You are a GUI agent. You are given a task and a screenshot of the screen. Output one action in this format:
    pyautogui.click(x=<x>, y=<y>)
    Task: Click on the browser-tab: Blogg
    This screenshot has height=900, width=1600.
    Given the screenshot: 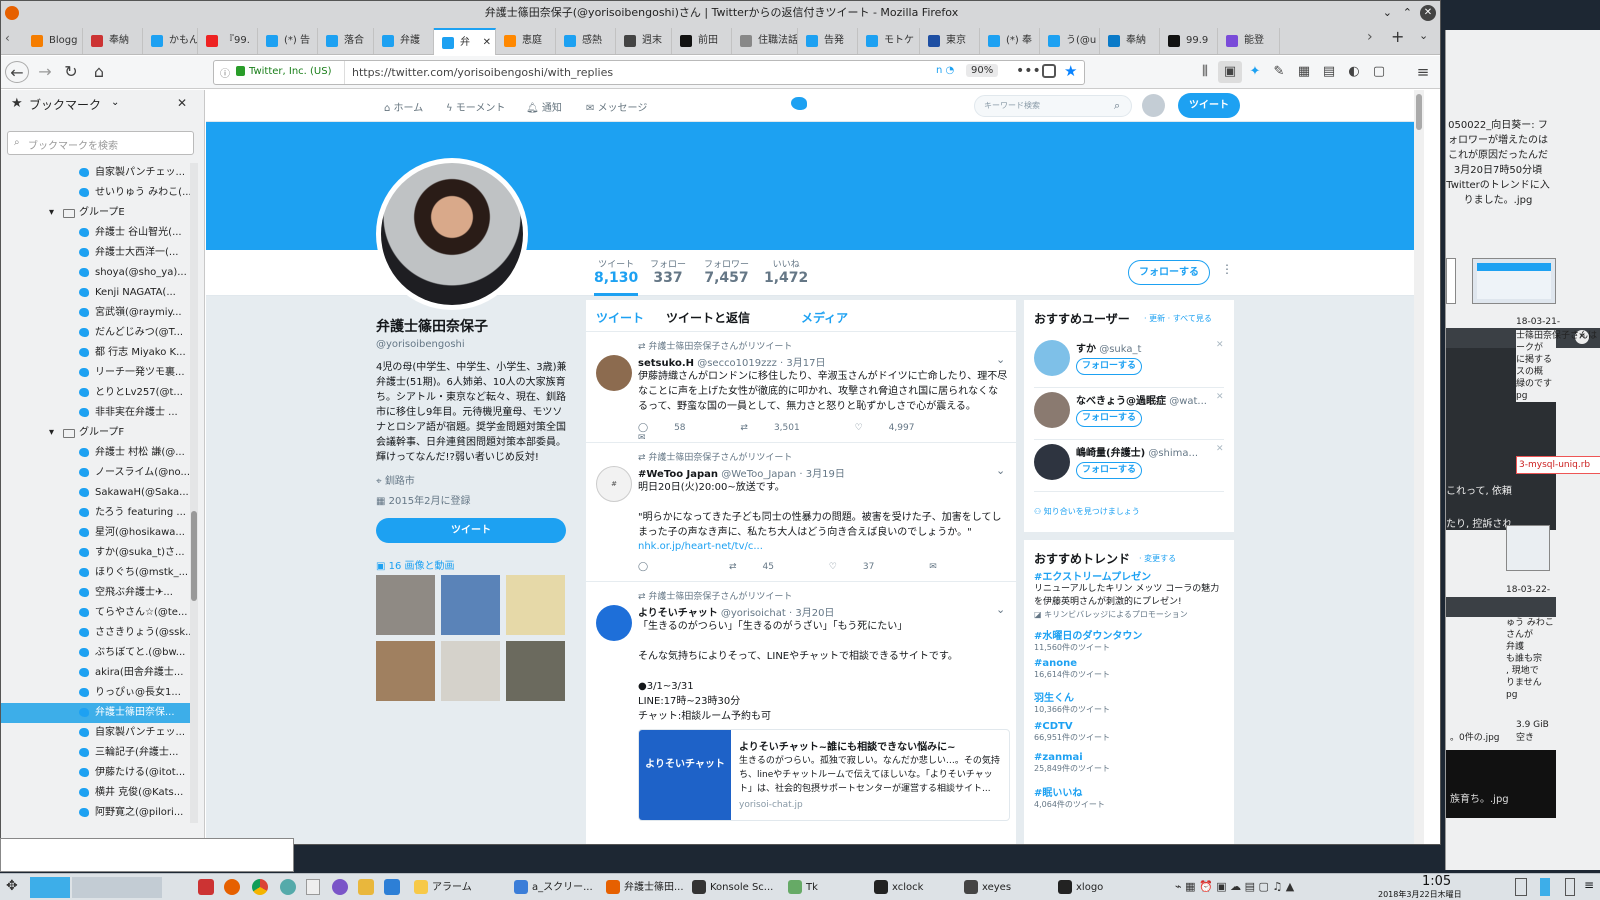 What is the action you would take?
    pyautogui.click(x=53, y=41)
    